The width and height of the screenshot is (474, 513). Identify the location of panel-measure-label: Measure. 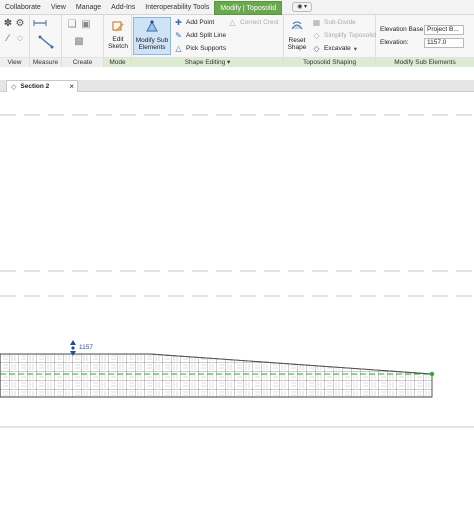
(45, 62).